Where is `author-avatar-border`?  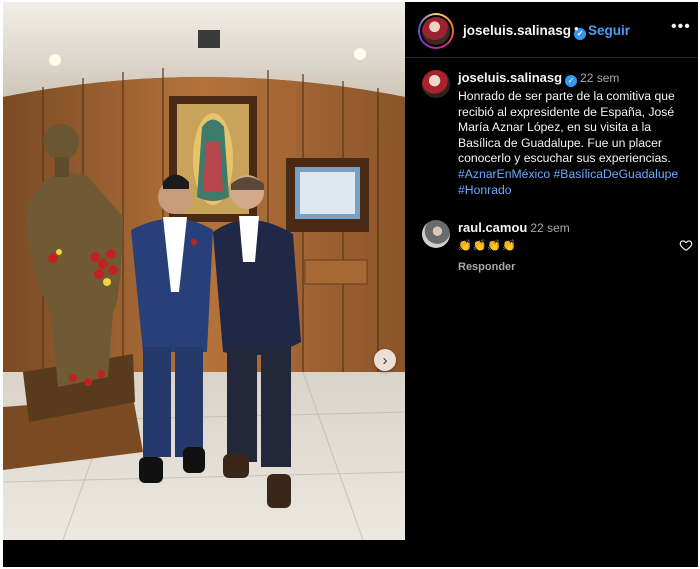 author-avatar-border is located at coordinates (436, 31).